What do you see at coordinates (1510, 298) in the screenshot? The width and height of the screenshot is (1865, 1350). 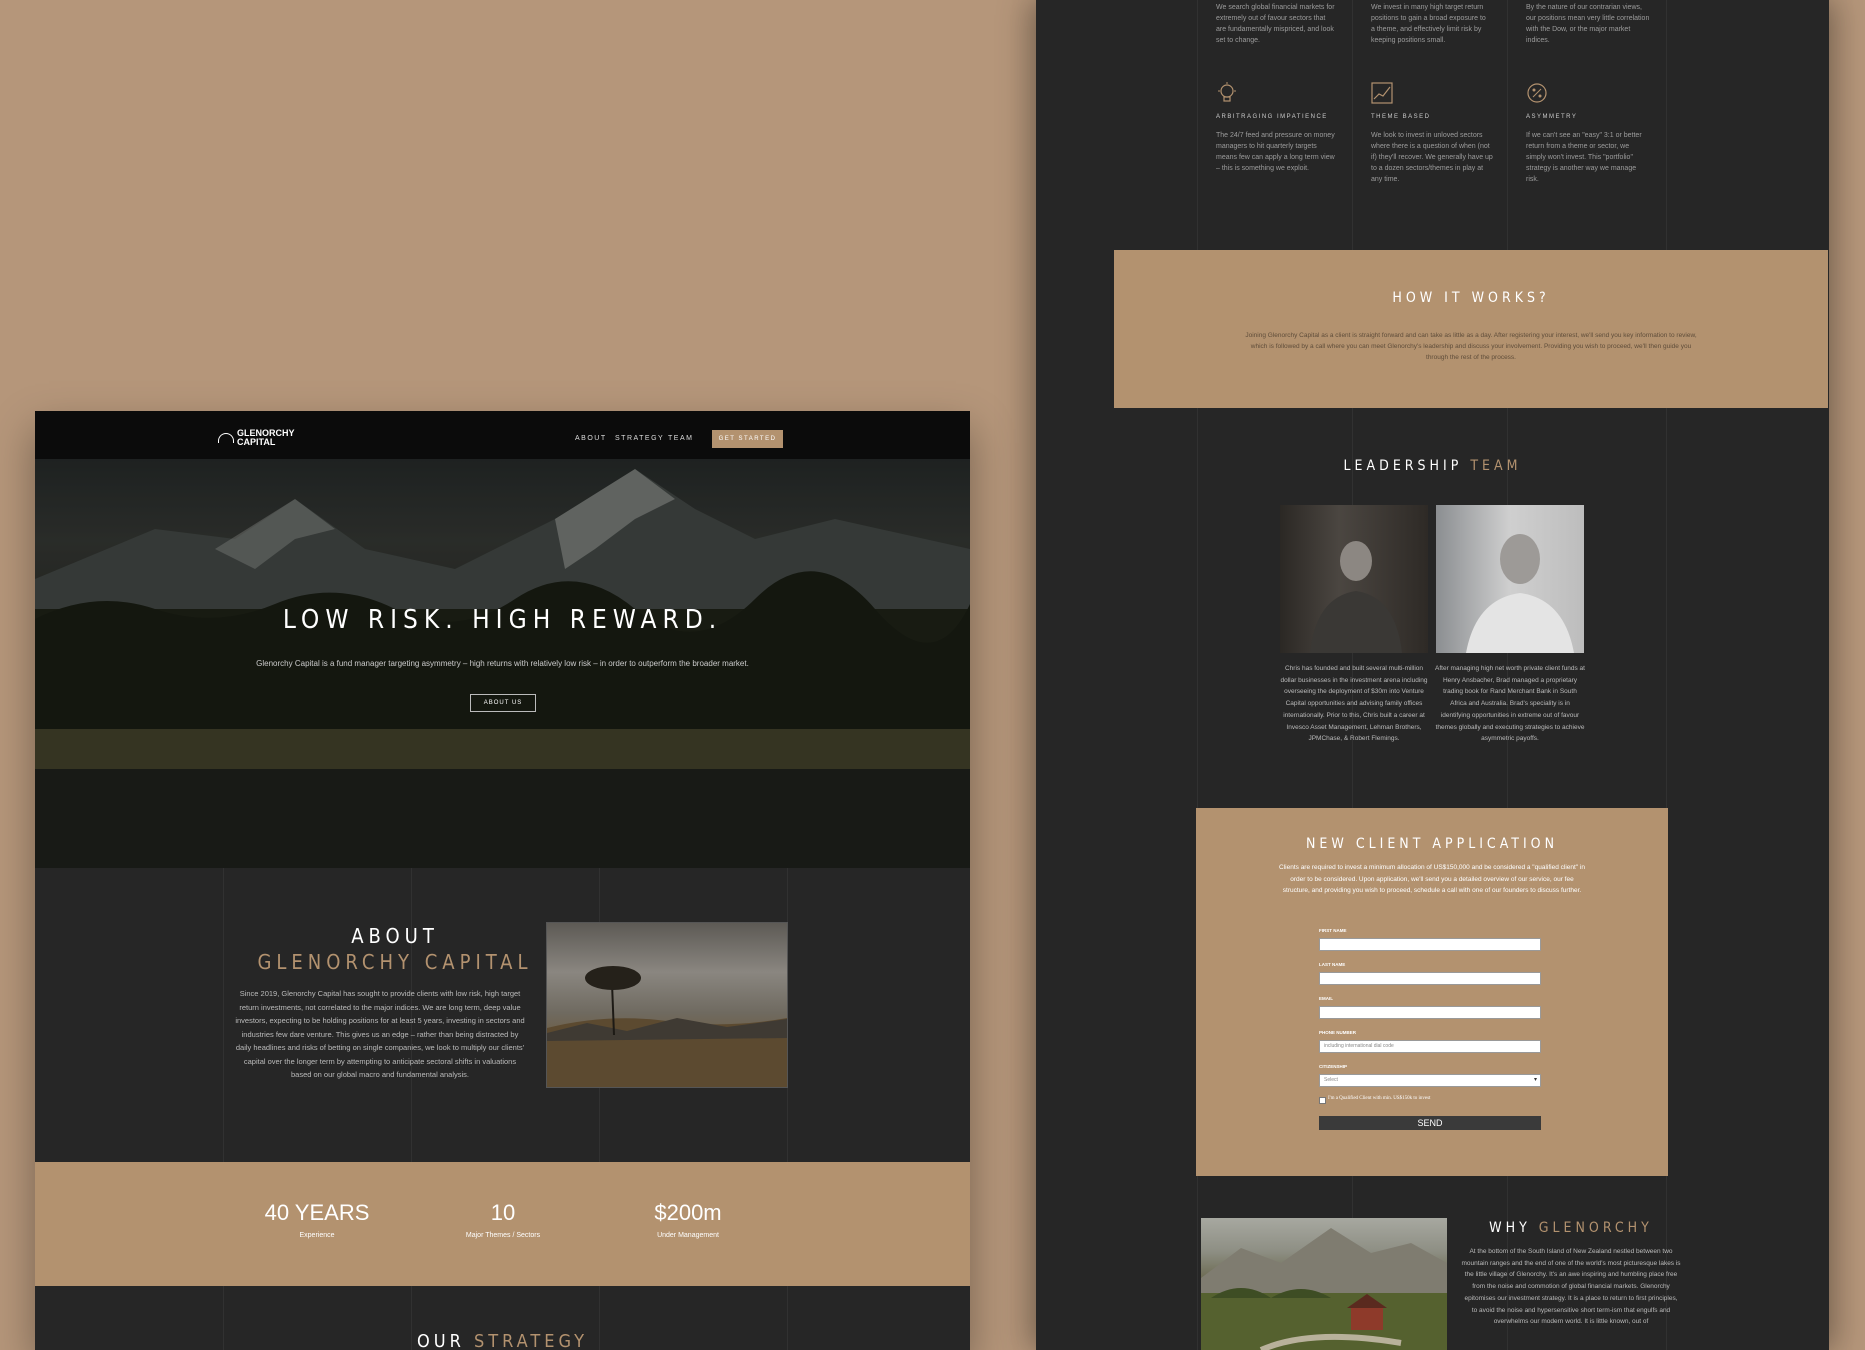 I see `how-heading-part2: WORKS?` at bounding box center [1510, 298].